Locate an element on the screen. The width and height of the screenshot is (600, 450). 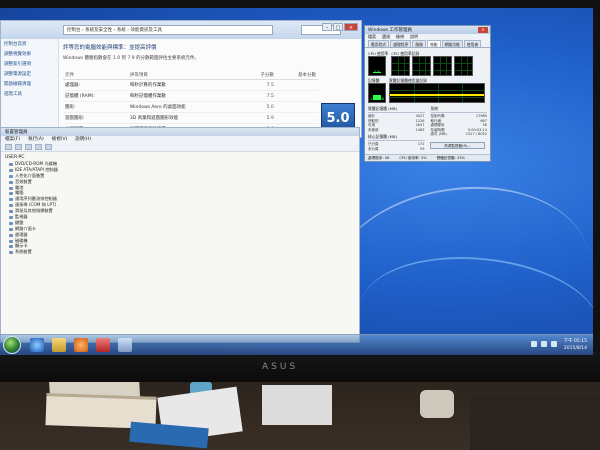
sidebar-item-visual-effects: 調整視覺效果 is located at coordinates (29, 54).